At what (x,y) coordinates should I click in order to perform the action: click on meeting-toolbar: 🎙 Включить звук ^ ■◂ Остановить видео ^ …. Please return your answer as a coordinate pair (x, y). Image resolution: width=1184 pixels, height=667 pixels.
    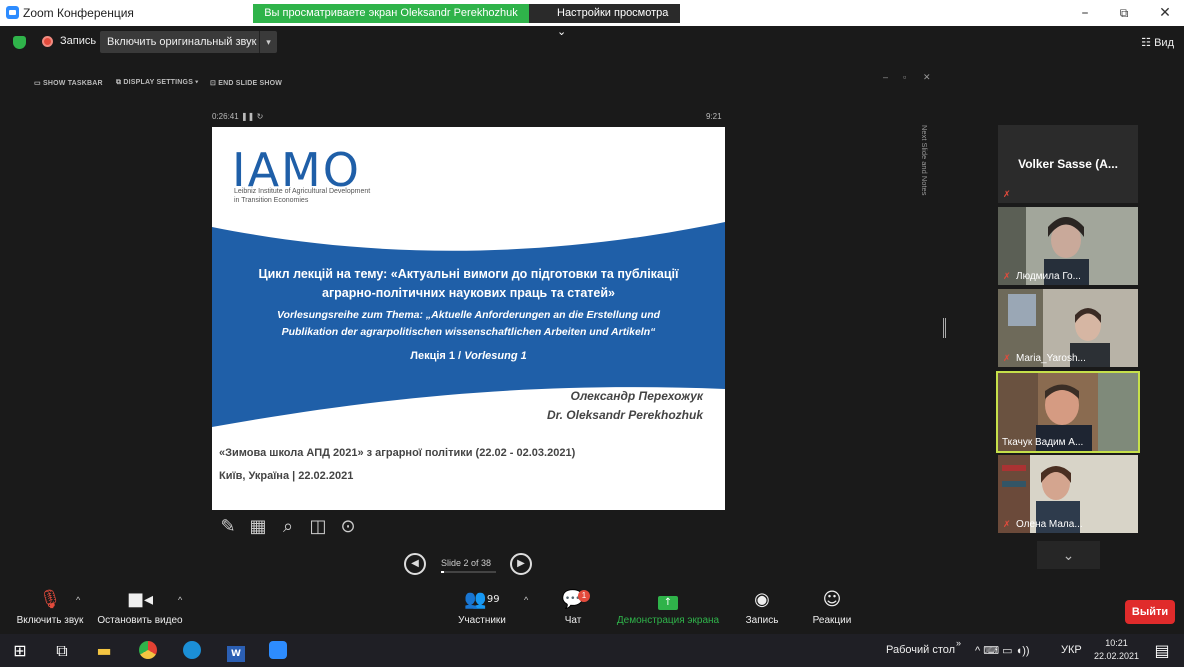
    Looking at the image, I should click on (592, 609).